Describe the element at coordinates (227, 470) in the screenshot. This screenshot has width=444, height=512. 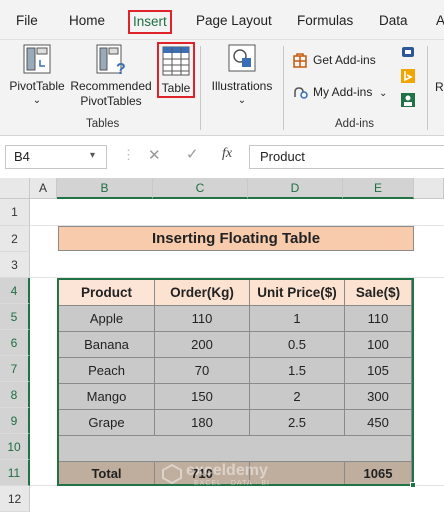
I see `watermark-name: exceldemy` at that location.